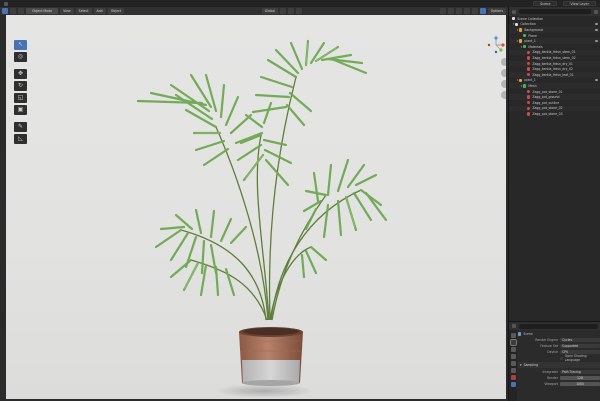  What do you see at coordinates (20, 74) in the screenshot?
I see `move-tool-icon: ✥` at bounding box center [20, 74].